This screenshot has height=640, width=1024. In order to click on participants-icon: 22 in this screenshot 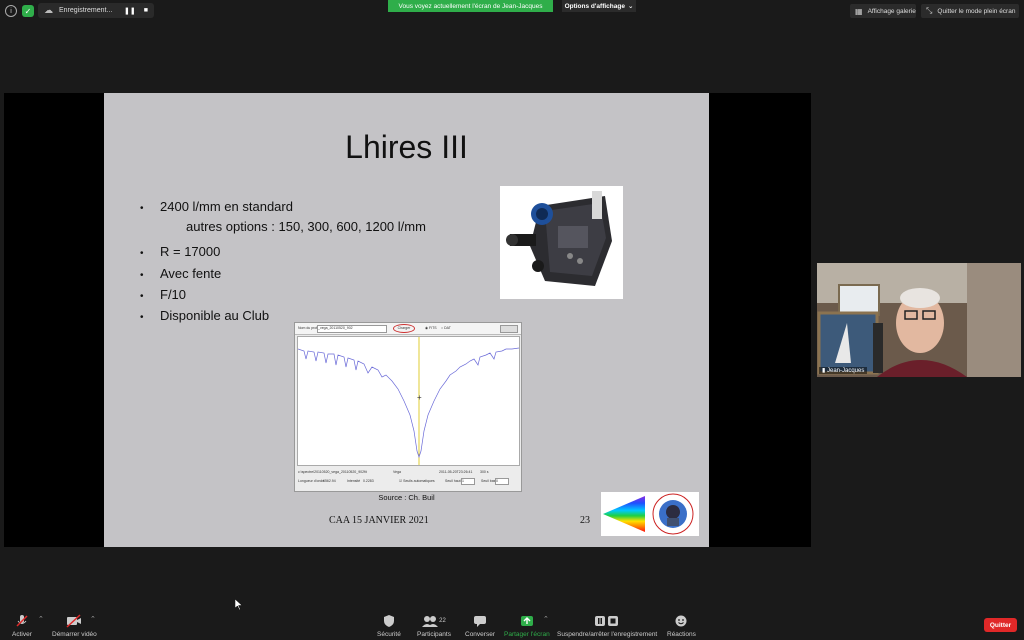, I will do `click(434, 621)`.